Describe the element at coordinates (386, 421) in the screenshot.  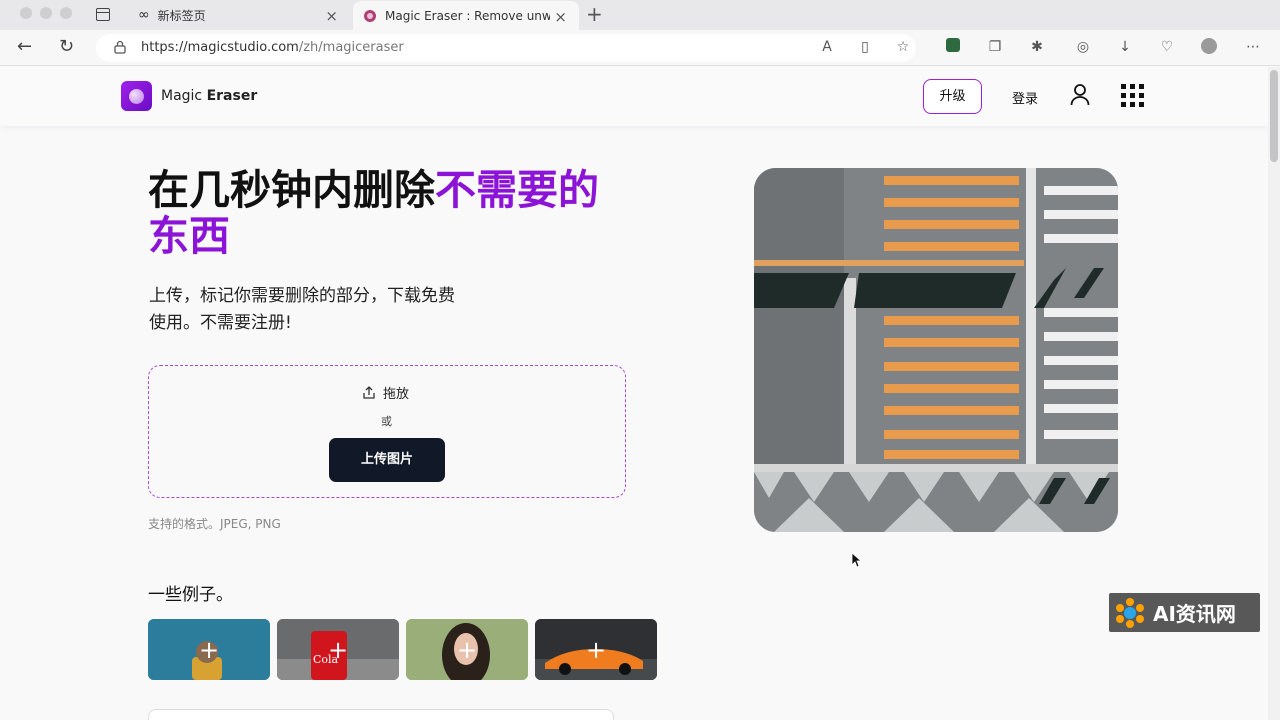
I see `or-label: 或` at that location.